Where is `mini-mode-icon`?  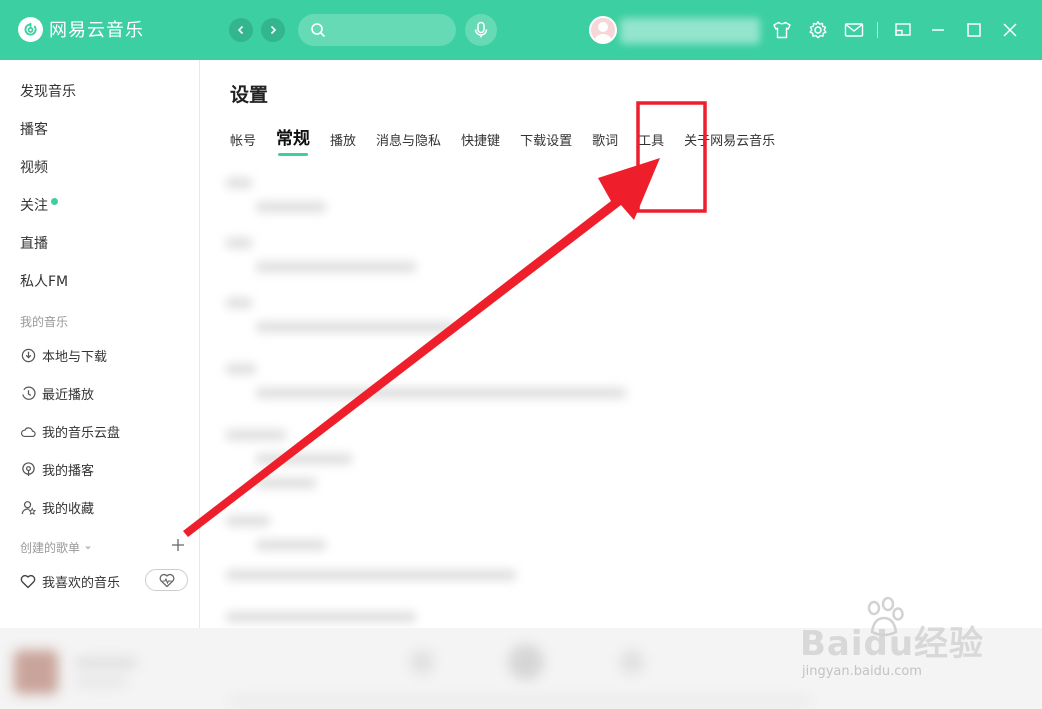 mini-mode-icon is located at coordinates (903, 29).